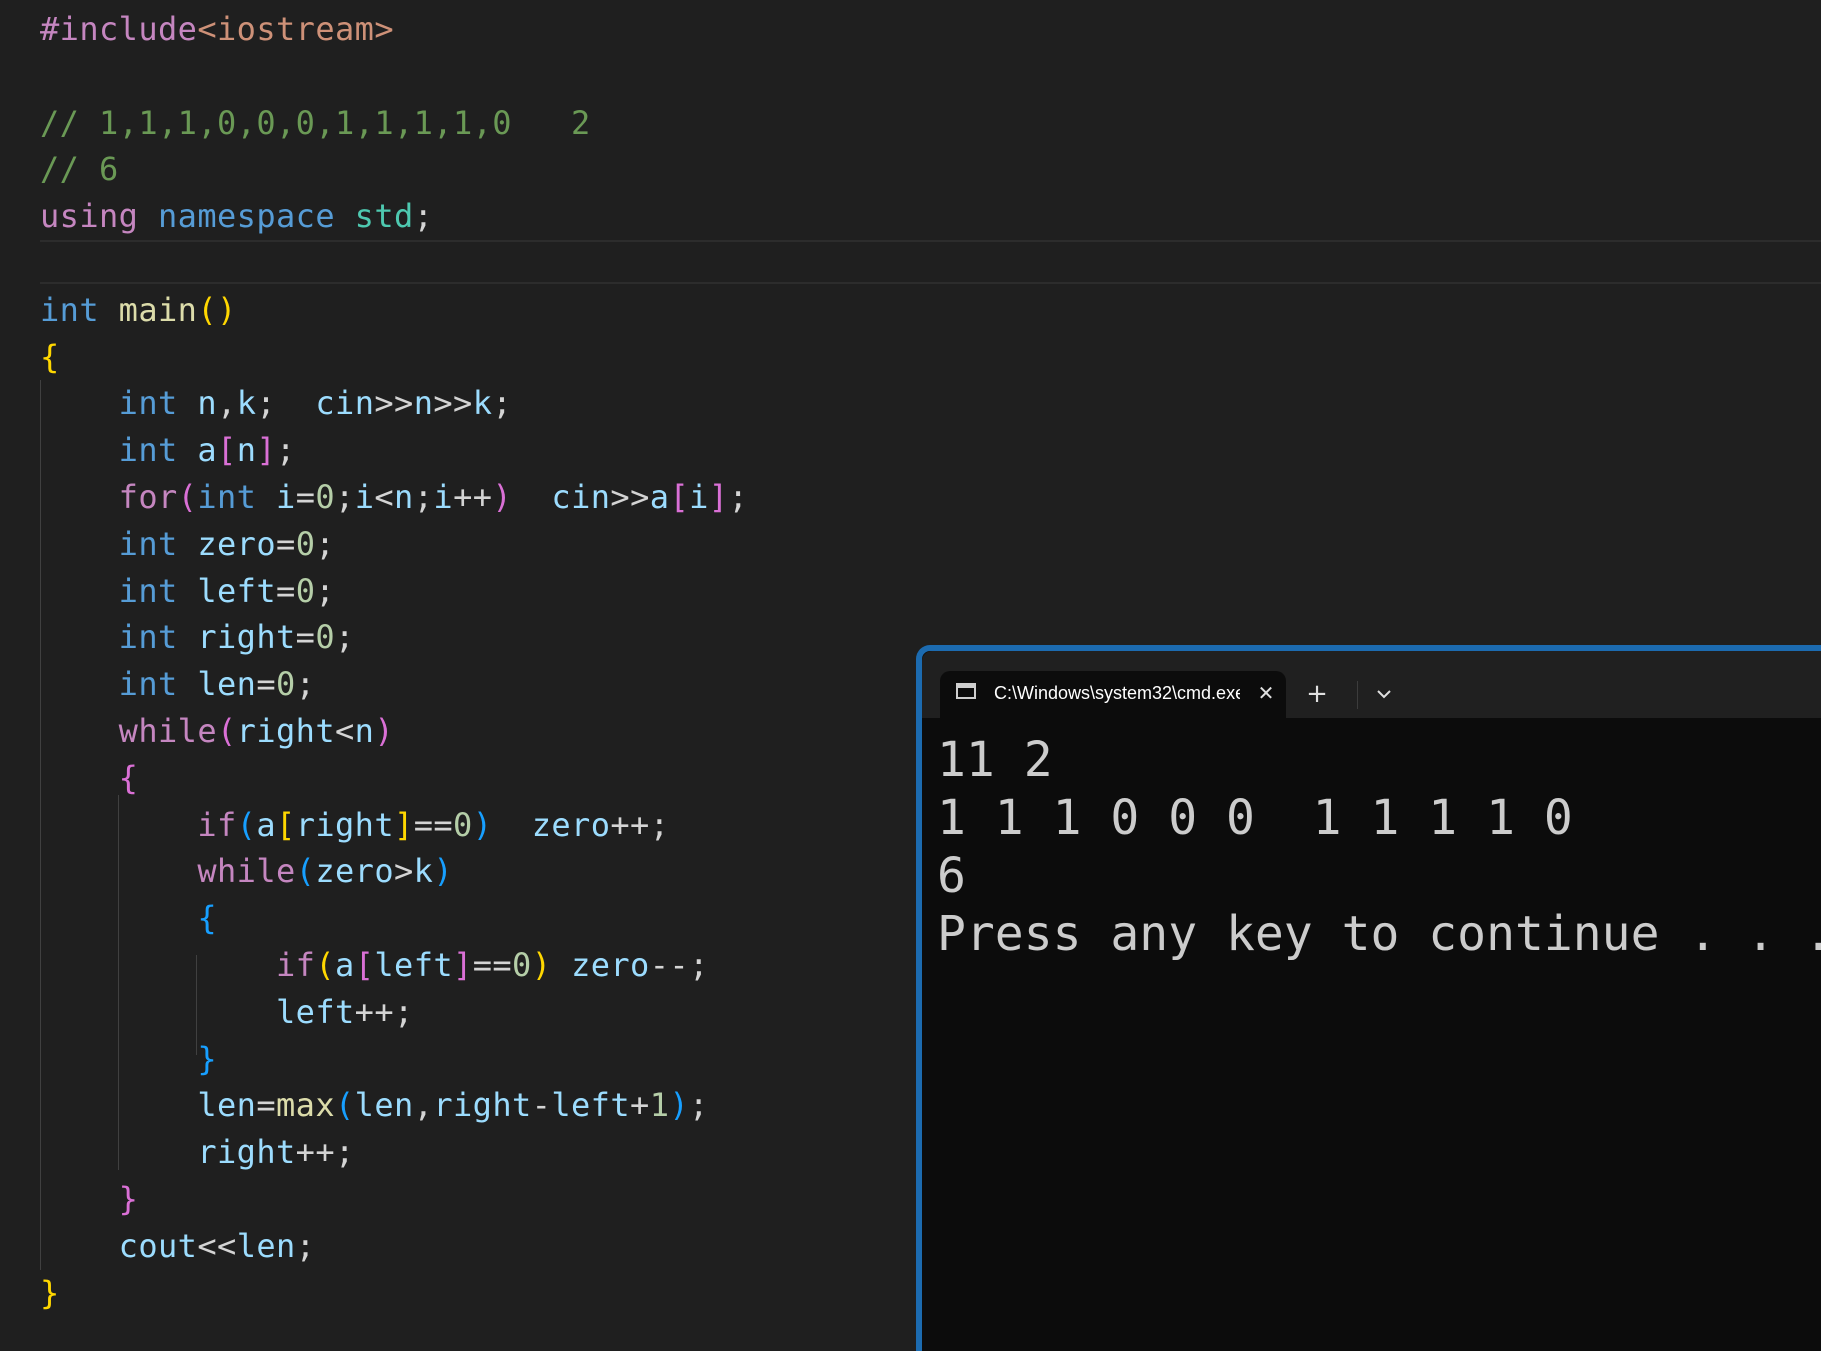 The image size is (1821, 1351). Describe the element at coordinates (423, 403) in the screenshot. I see `code-token: n` at that location.